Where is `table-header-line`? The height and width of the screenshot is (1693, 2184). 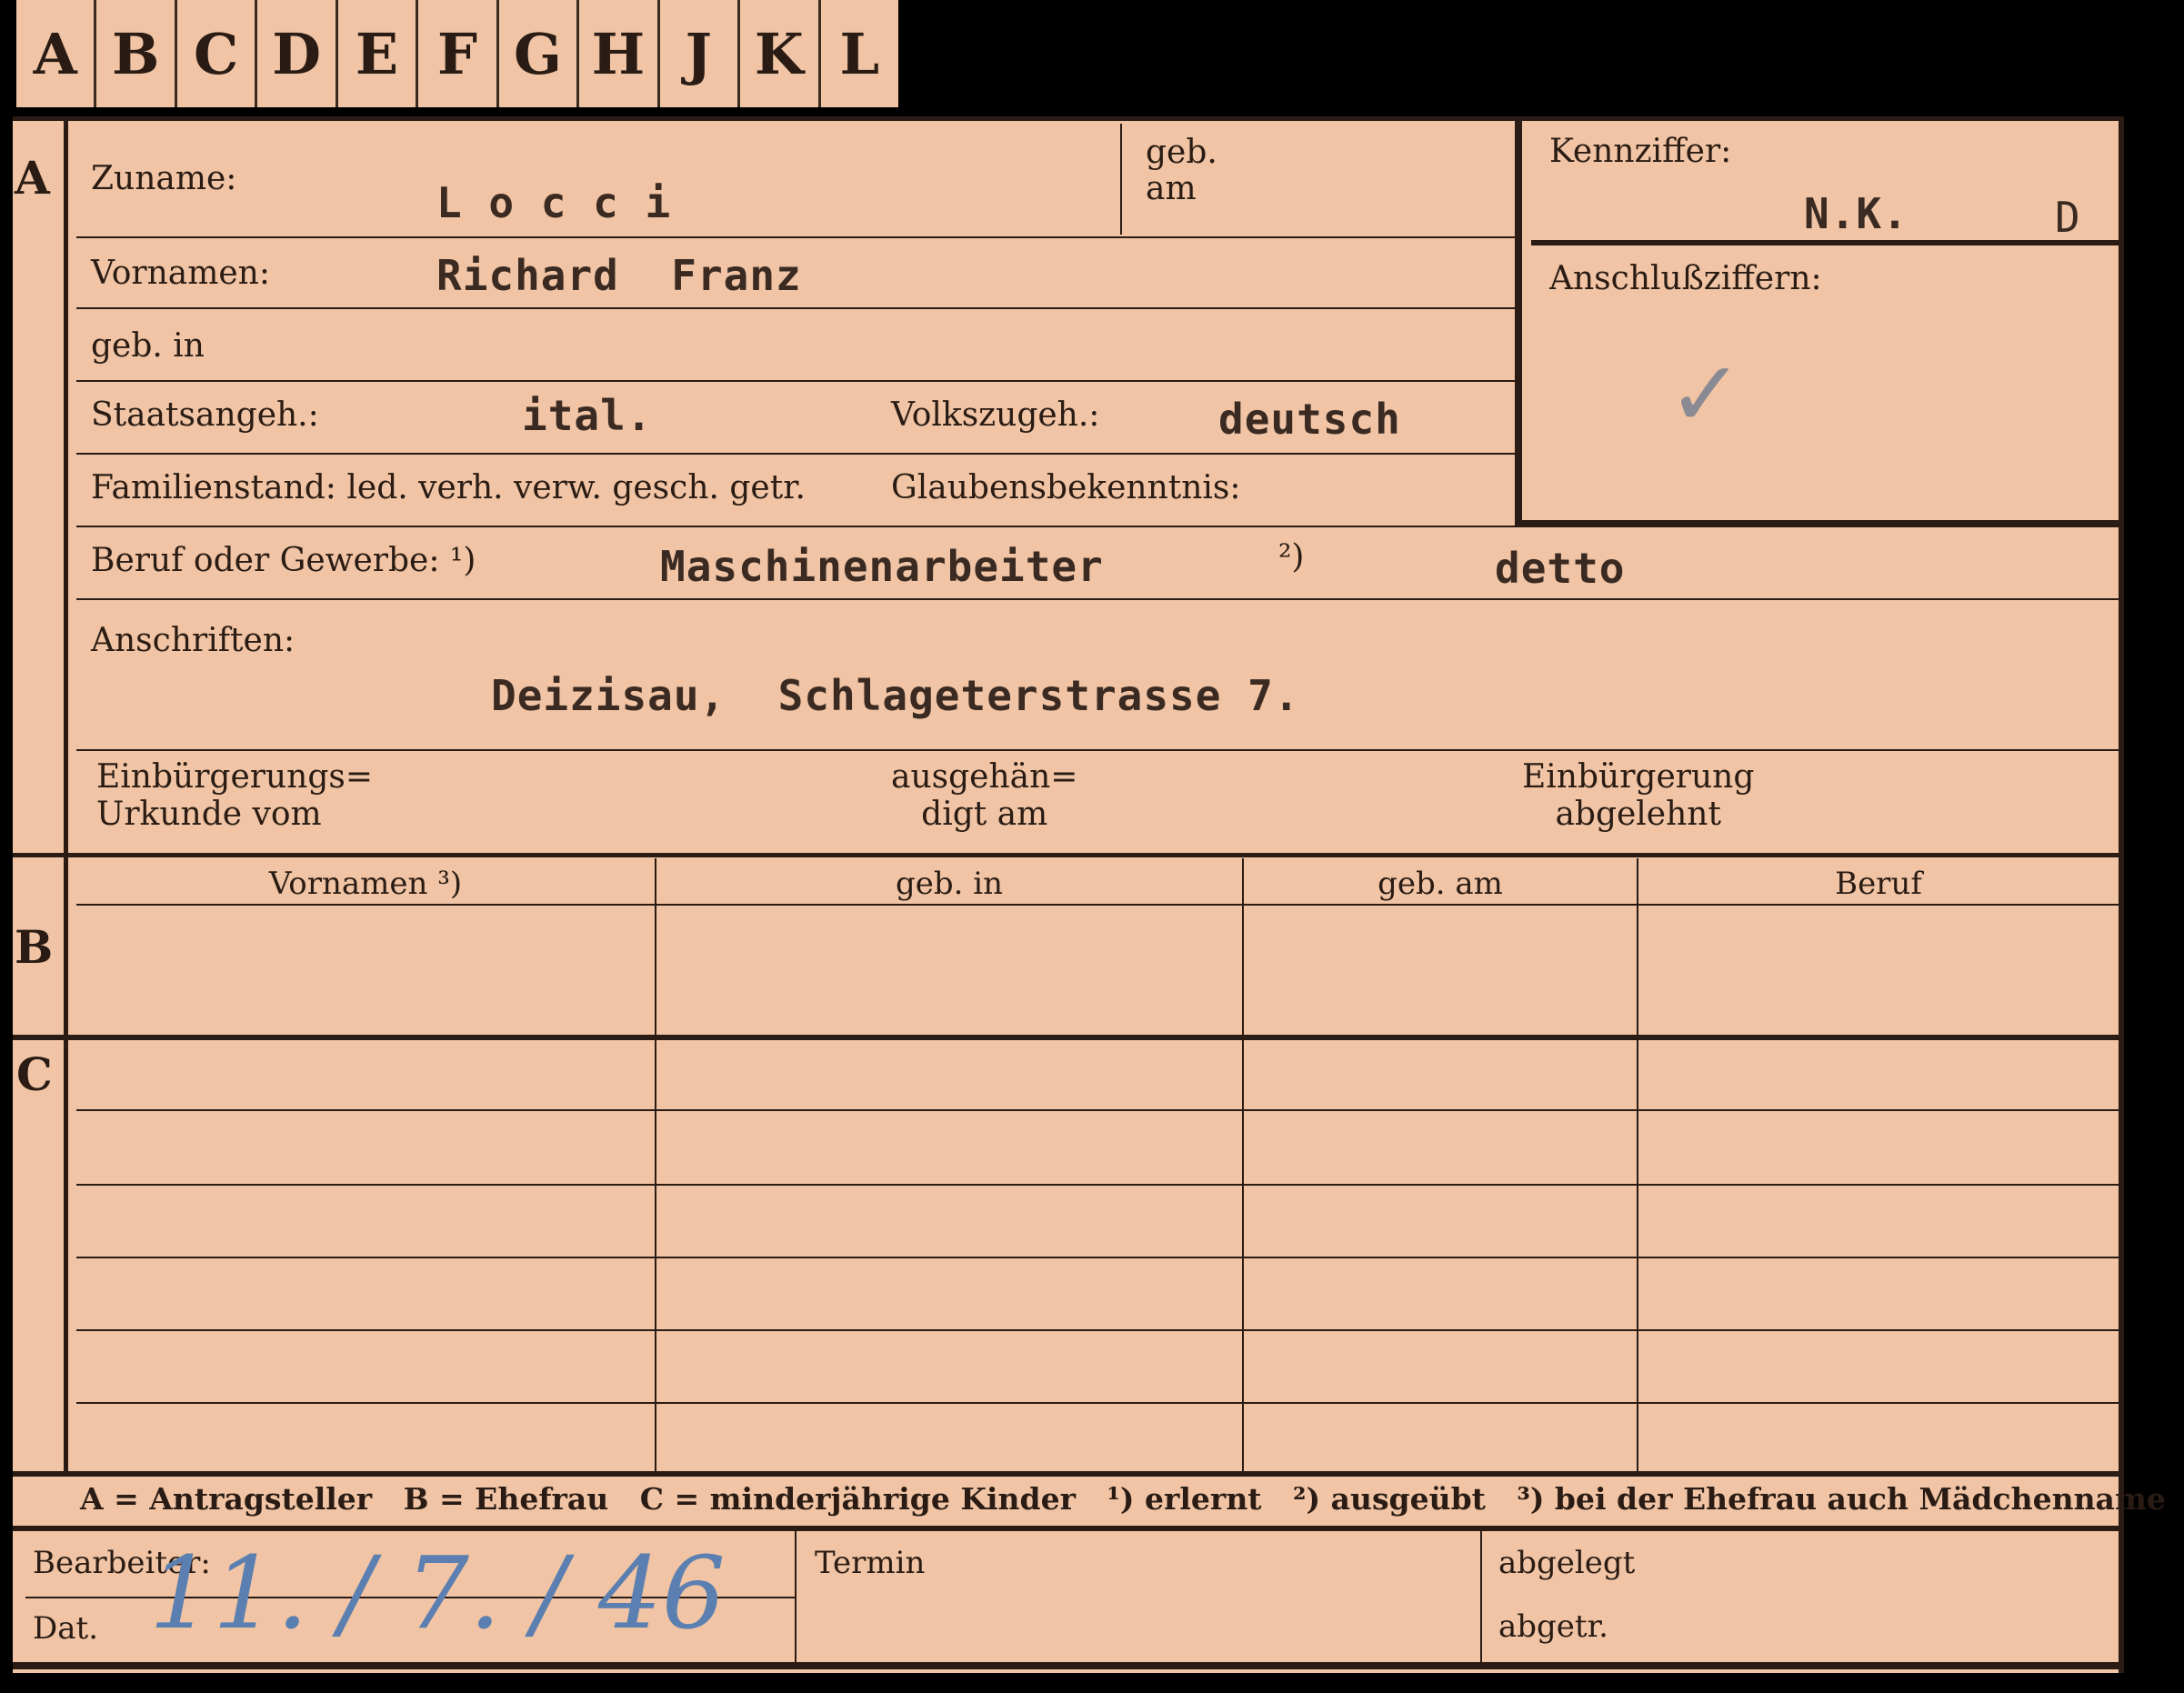
table-header-line is located at coordinates (1098, 905).